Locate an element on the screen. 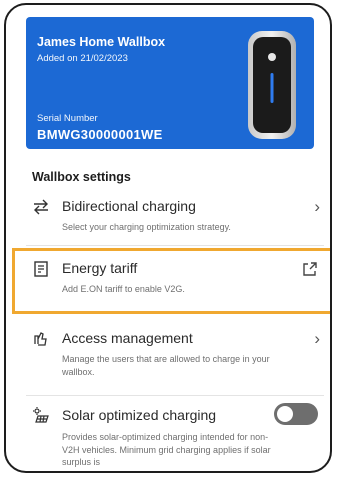 The height and width of the screenshot is (477, 338). settings-item-label: Access management is located at coordinates (127, 338).